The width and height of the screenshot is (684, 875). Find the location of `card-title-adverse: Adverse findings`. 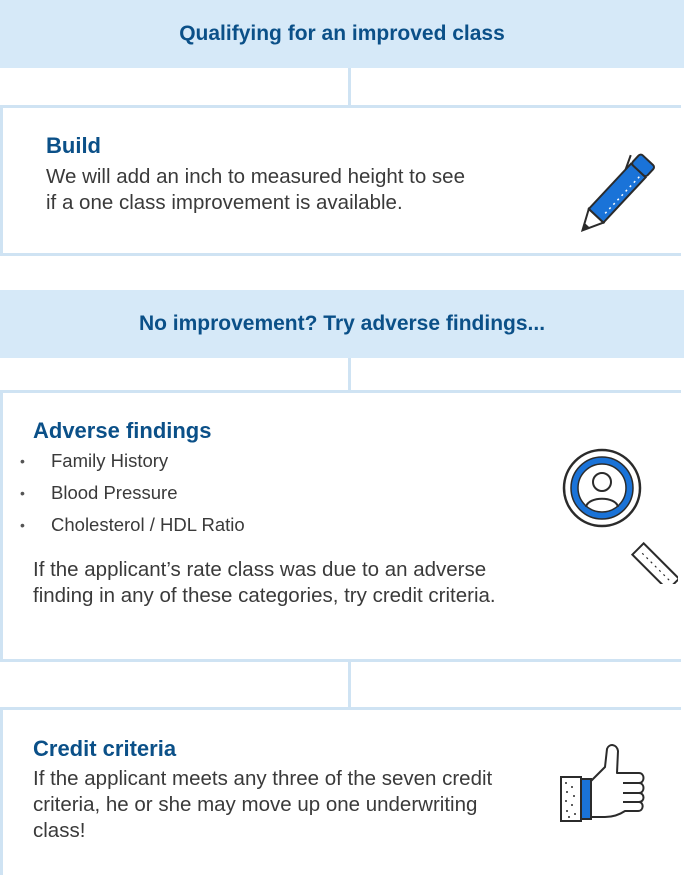

card-title-adverse: Adverse findings is located at coordinates (122, 430).